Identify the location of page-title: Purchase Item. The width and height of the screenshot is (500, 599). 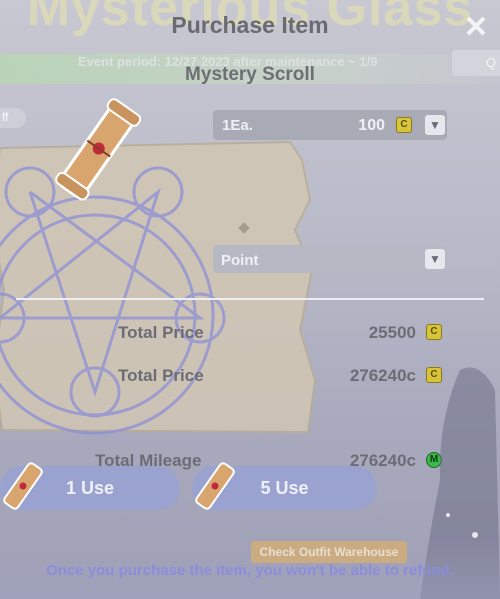
(250, 25).